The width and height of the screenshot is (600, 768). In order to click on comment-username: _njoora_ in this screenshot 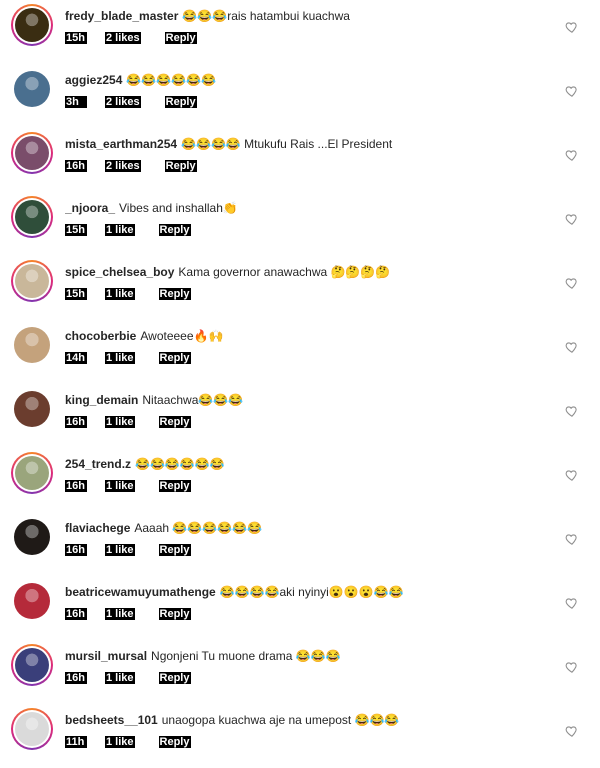, I will do `click(90, 208)`.